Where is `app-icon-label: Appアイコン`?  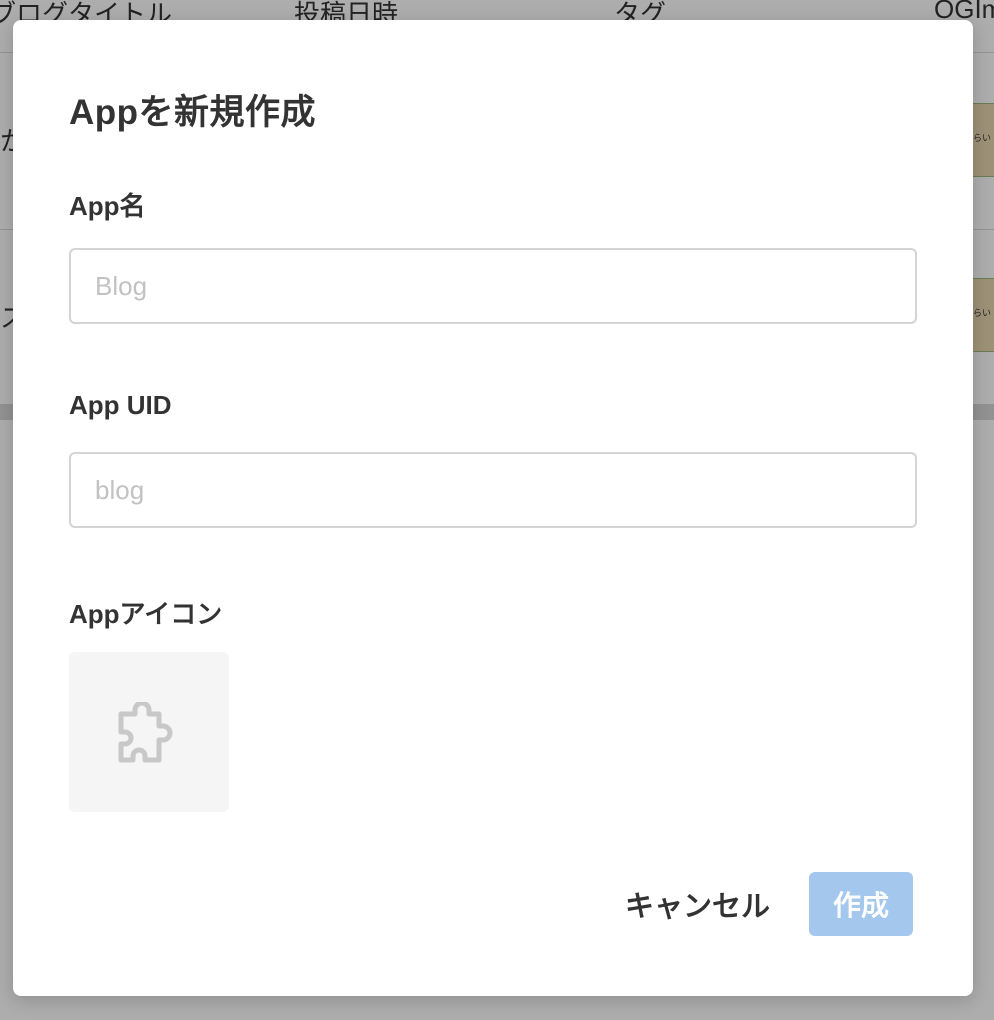 app-icon-label: Appアイコン is located at coordinates (146, 614).